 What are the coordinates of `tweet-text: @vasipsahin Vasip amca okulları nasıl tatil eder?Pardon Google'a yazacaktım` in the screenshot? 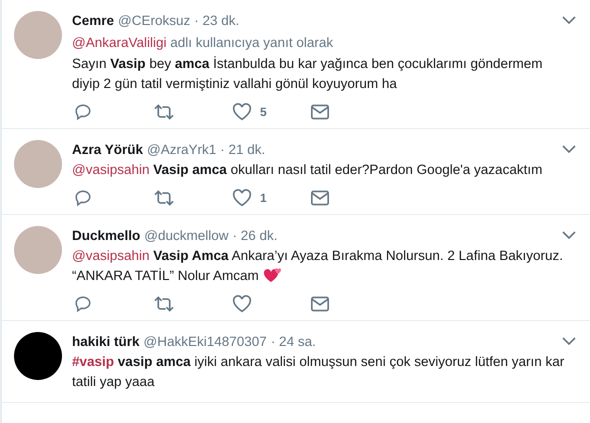 It's located at (308, 170).